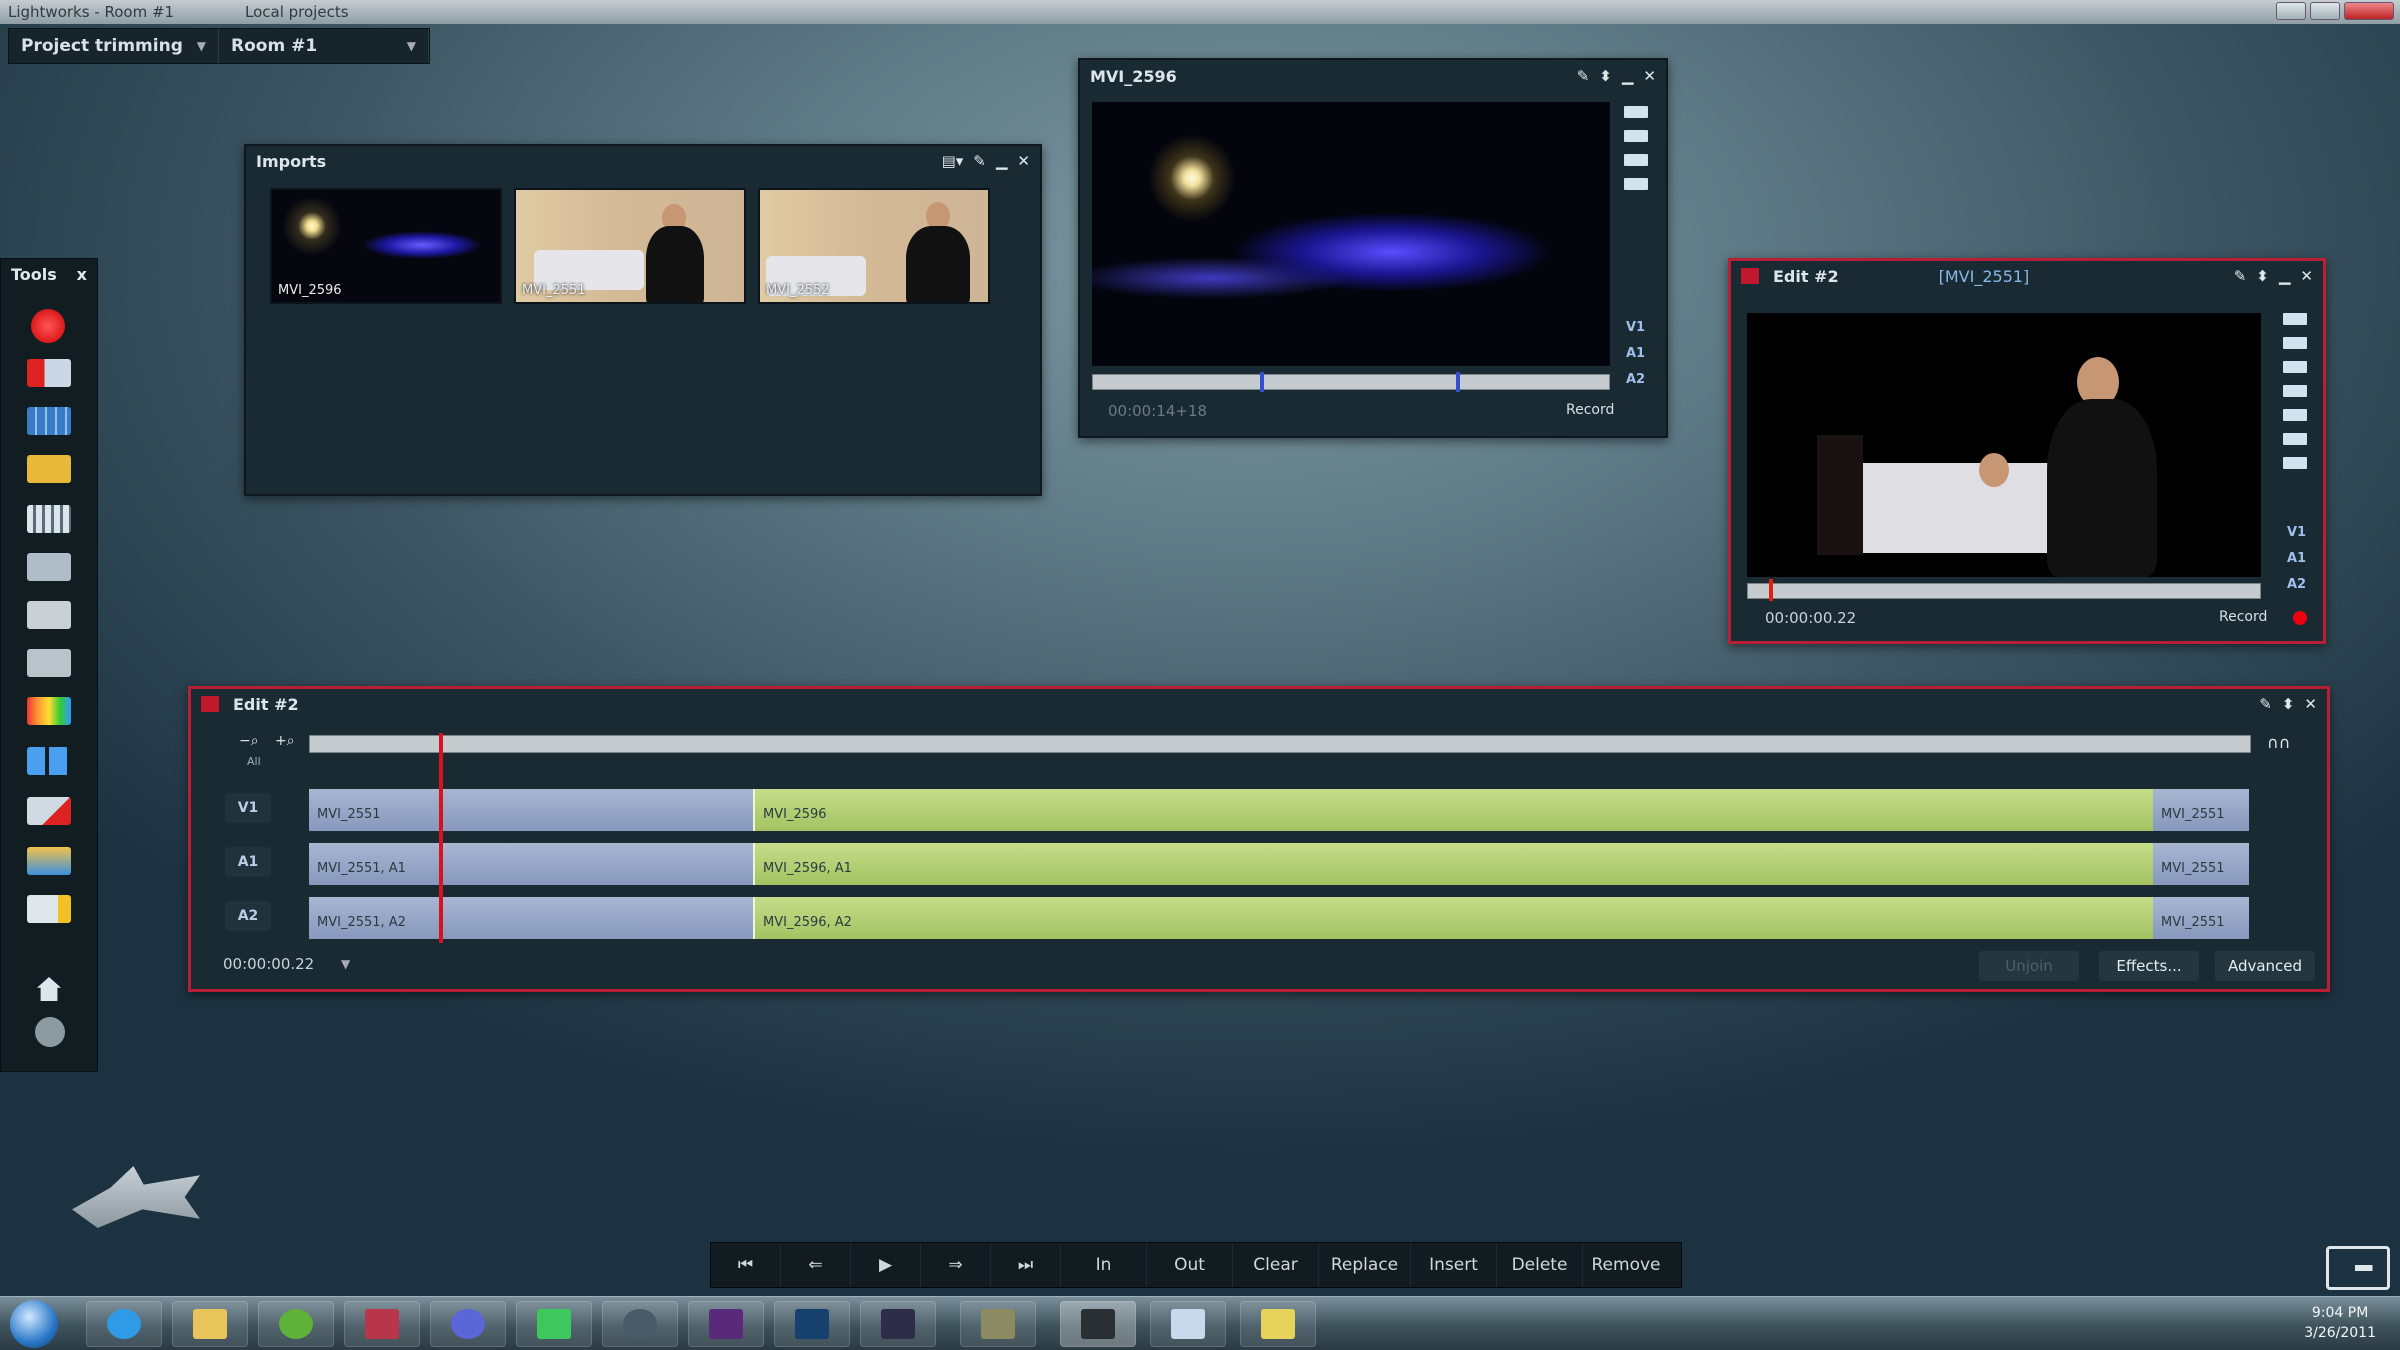 The height and width of the screenshot is (1350, 2400). I want to click on taskbar-media-icon, so click(296, 1324).